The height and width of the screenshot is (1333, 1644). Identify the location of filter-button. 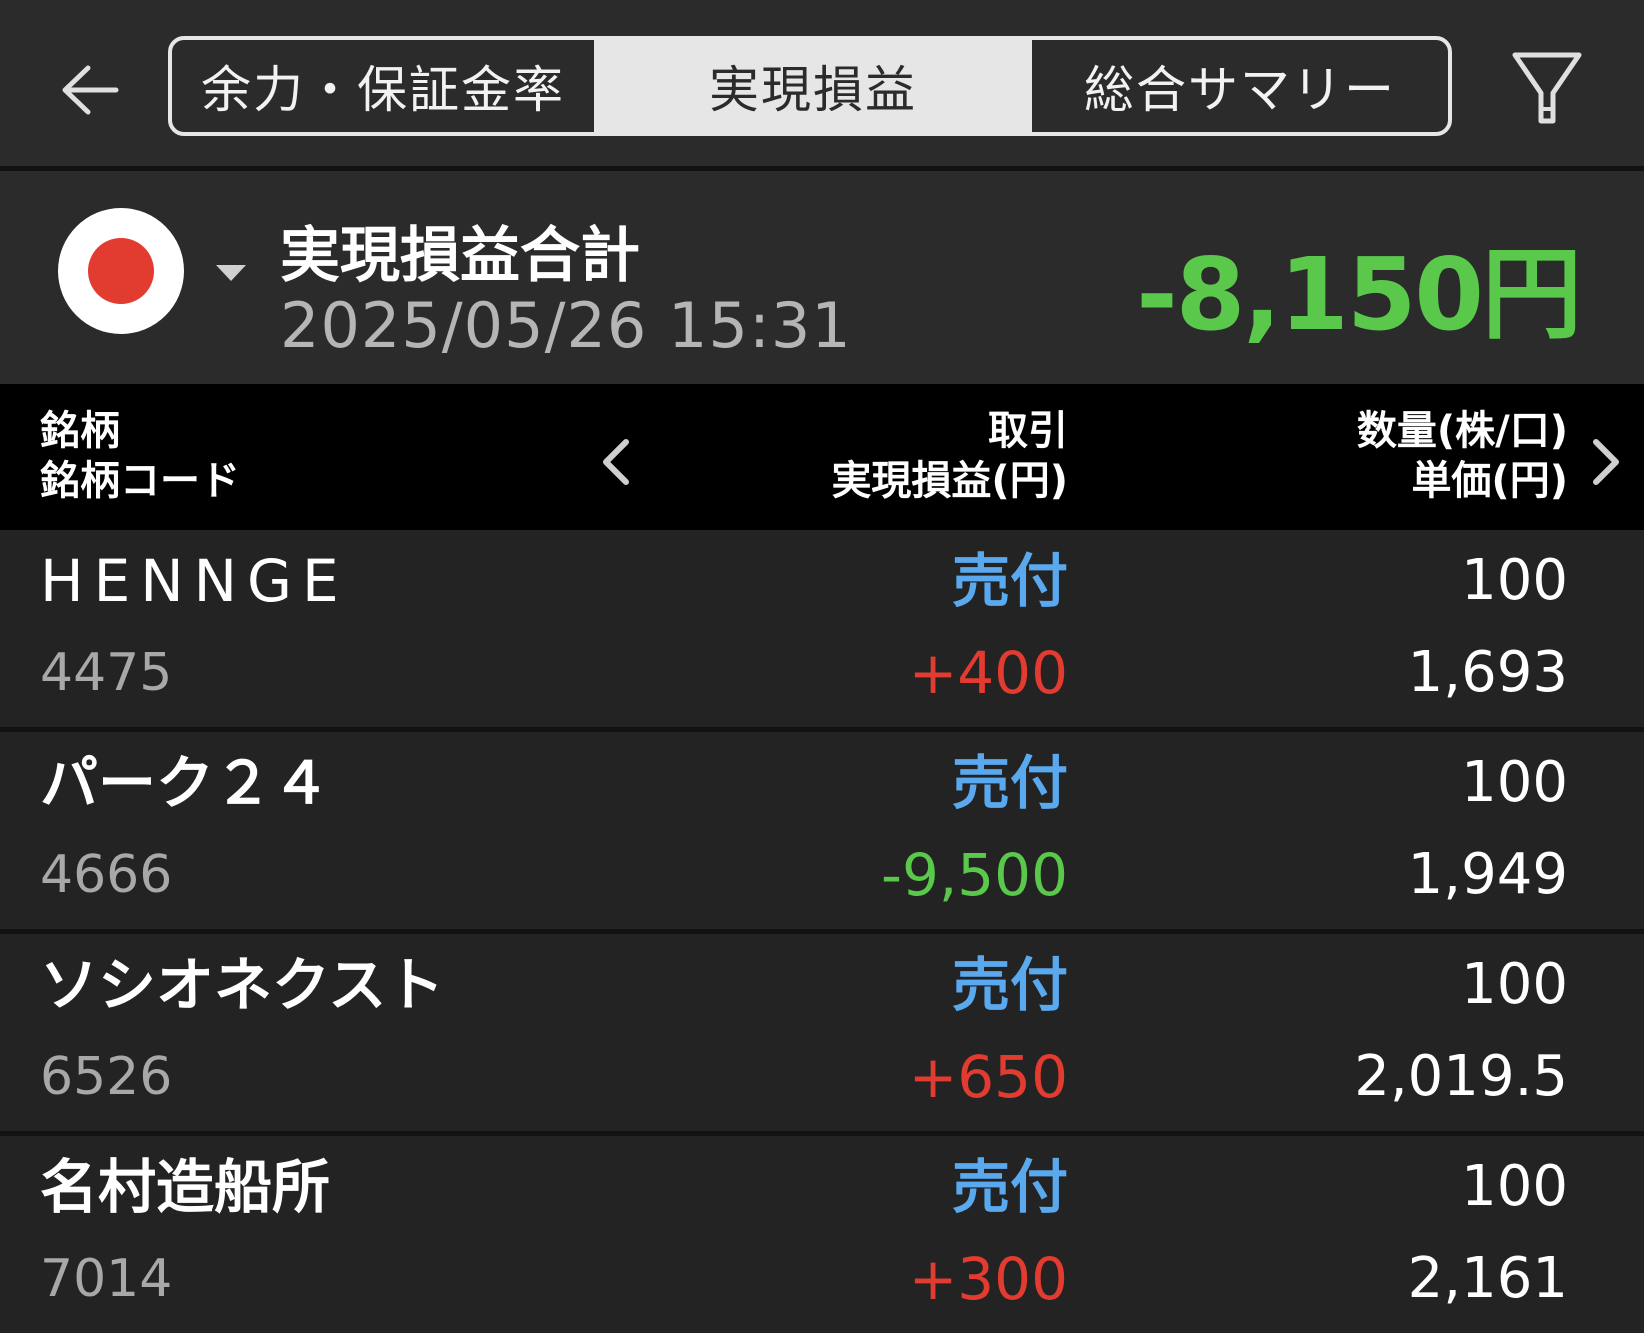
(1547, 89).